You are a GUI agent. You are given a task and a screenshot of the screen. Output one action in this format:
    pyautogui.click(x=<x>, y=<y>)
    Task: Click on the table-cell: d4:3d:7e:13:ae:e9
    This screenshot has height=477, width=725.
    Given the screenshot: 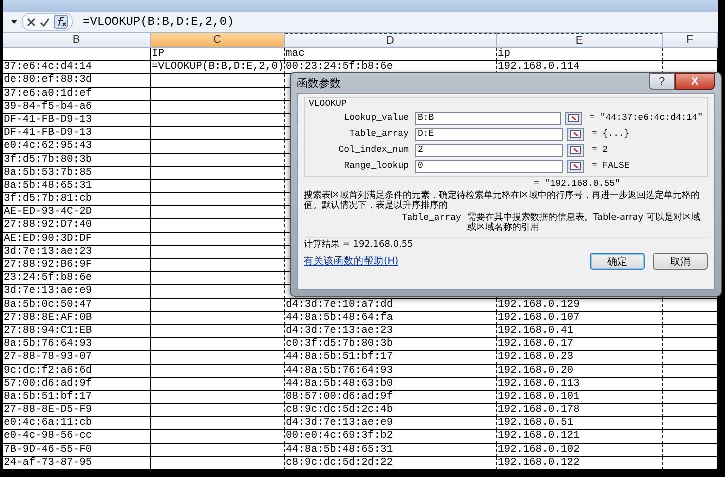 What is the action you would take?
    pyautogui.click(x=391, y=423)
    